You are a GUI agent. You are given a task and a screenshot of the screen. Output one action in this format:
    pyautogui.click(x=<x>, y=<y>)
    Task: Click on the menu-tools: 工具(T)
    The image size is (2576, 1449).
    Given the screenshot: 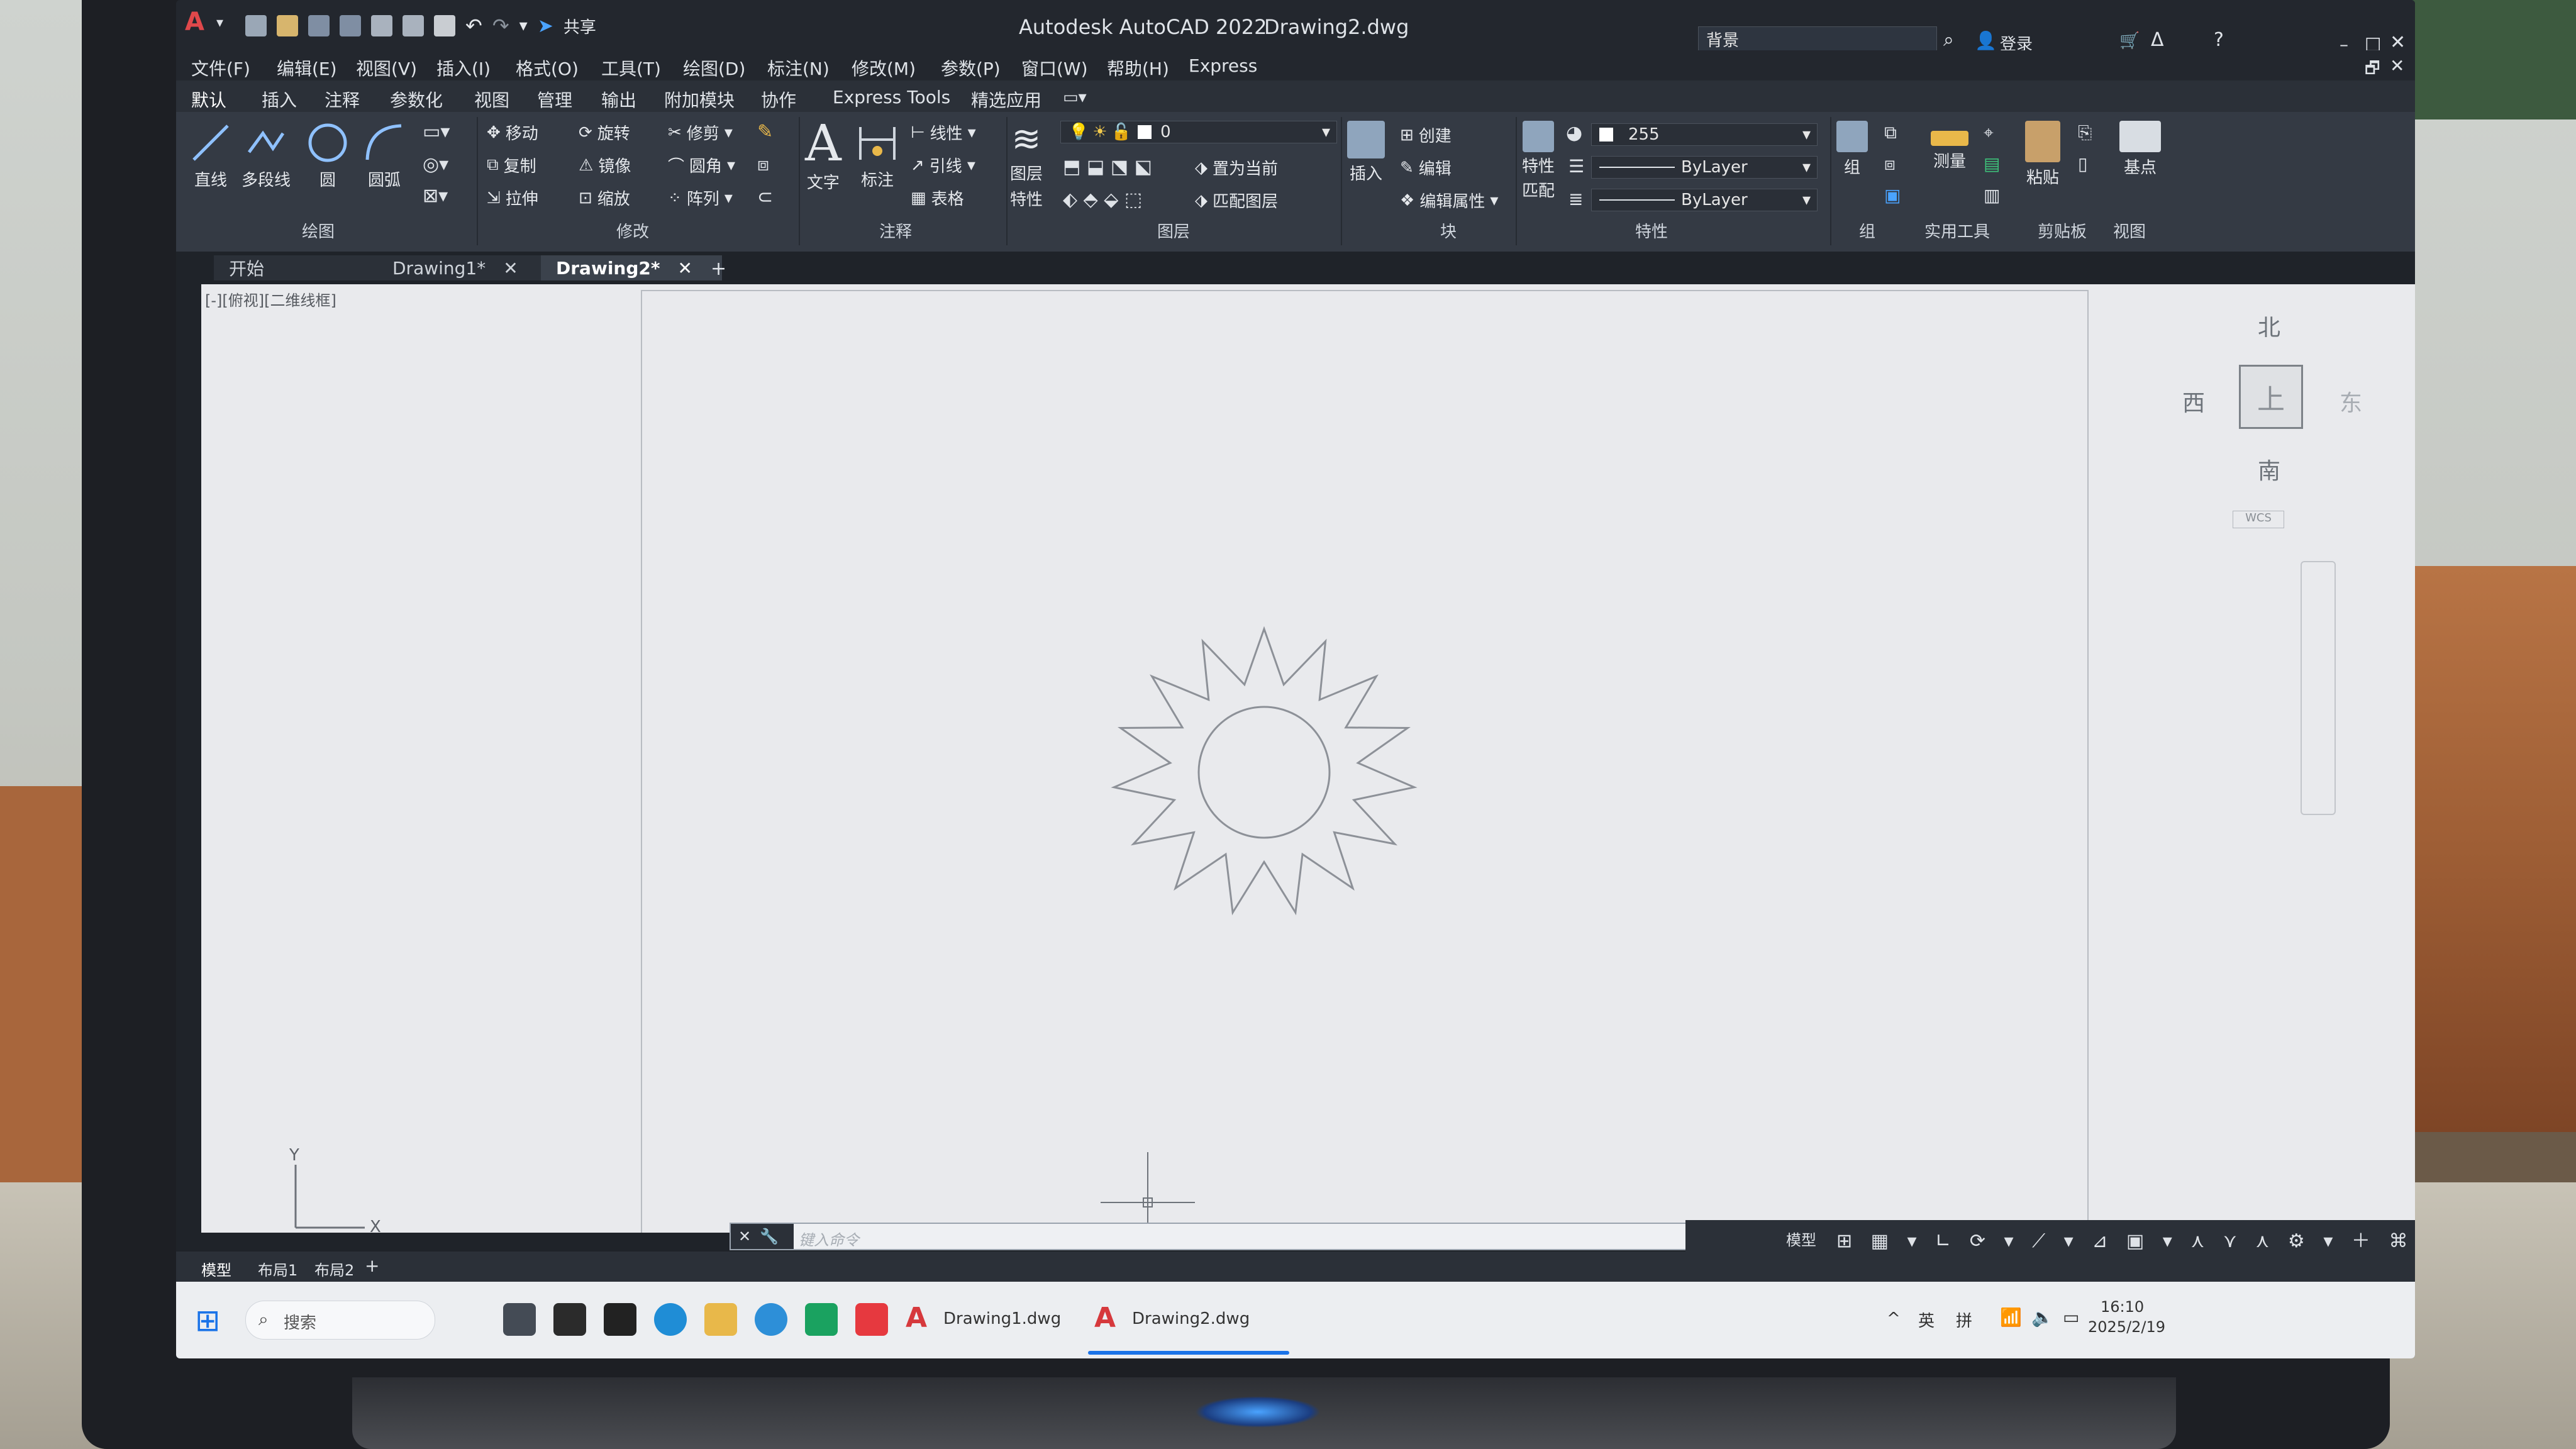 What is the action you would take?
    pyautogui.click(x=631, y=67)
    